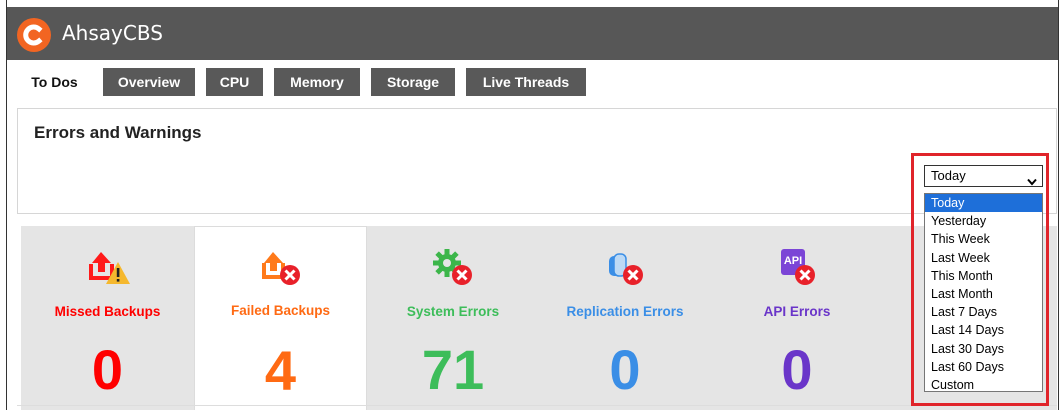 The width and height of the screenshot is (1061, 410). What do you see at coordinates (6, 205) in the screenshot?
I see `window-border-left` at bounding box center [6, 205].